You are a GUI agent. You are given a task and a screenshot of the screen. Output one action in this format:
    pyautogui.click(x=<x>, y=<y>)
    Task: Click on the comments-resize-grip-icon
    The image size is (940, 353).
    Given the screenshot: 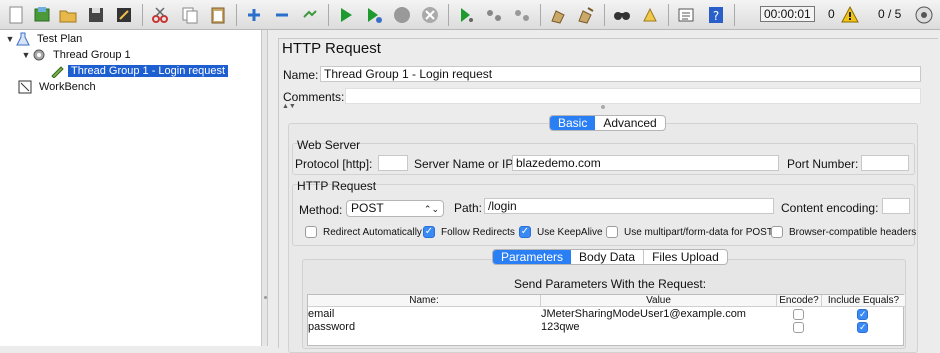 What is the action you would take?
    pyautogui.click(x=603, y=107)
    